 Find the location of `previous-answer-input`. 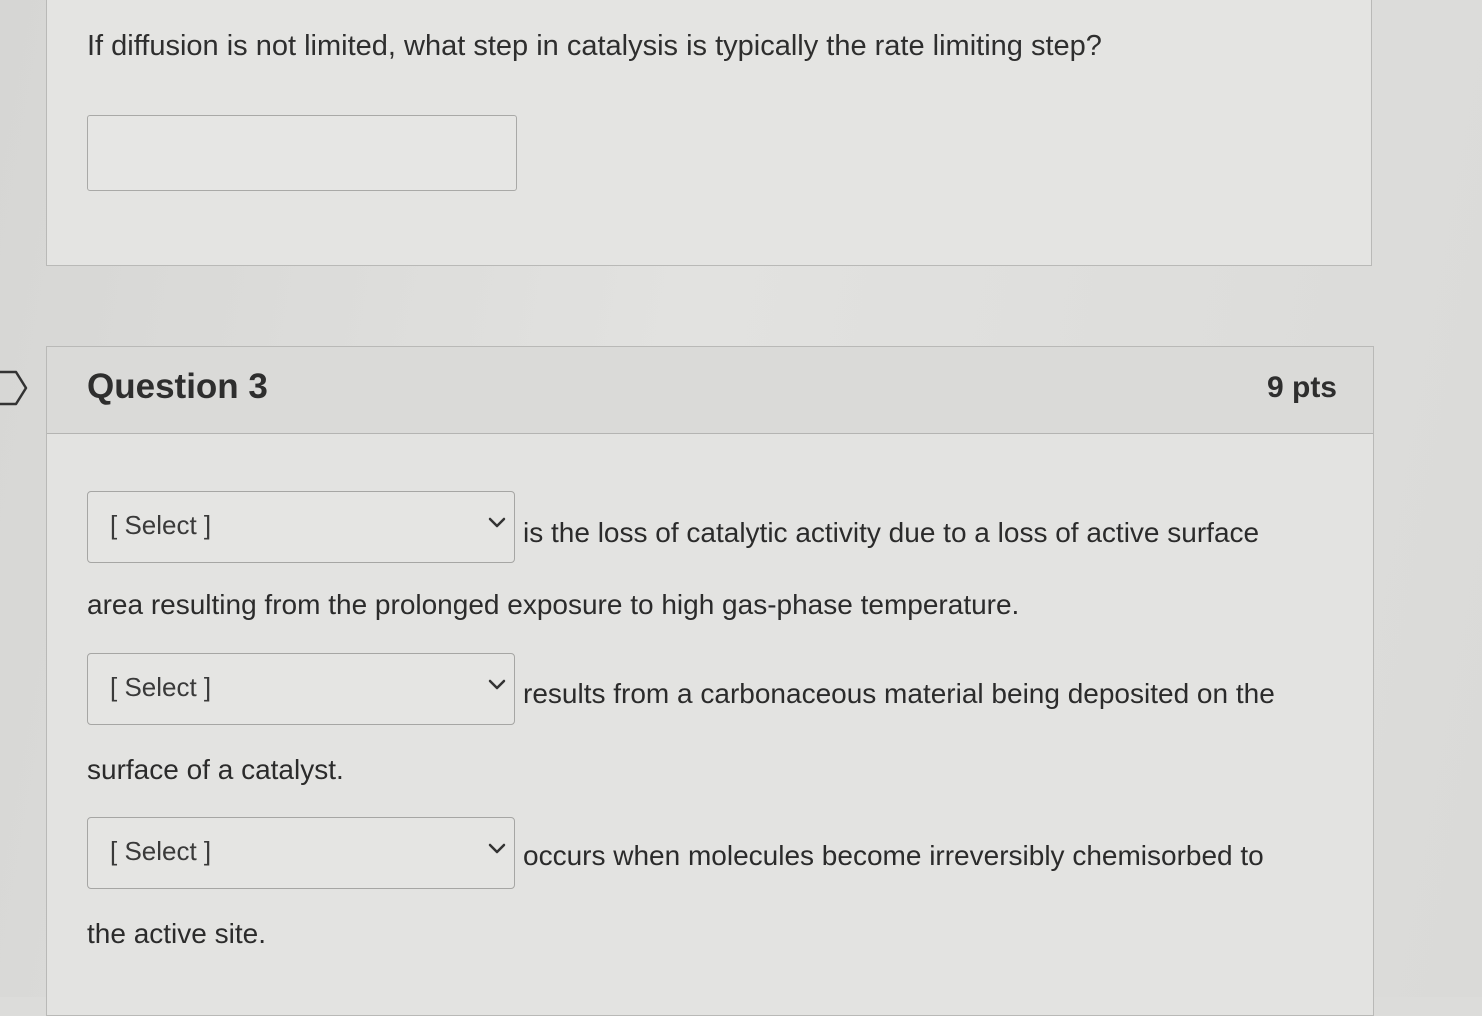

previous-answer-input is located at coordinates (302, 153).